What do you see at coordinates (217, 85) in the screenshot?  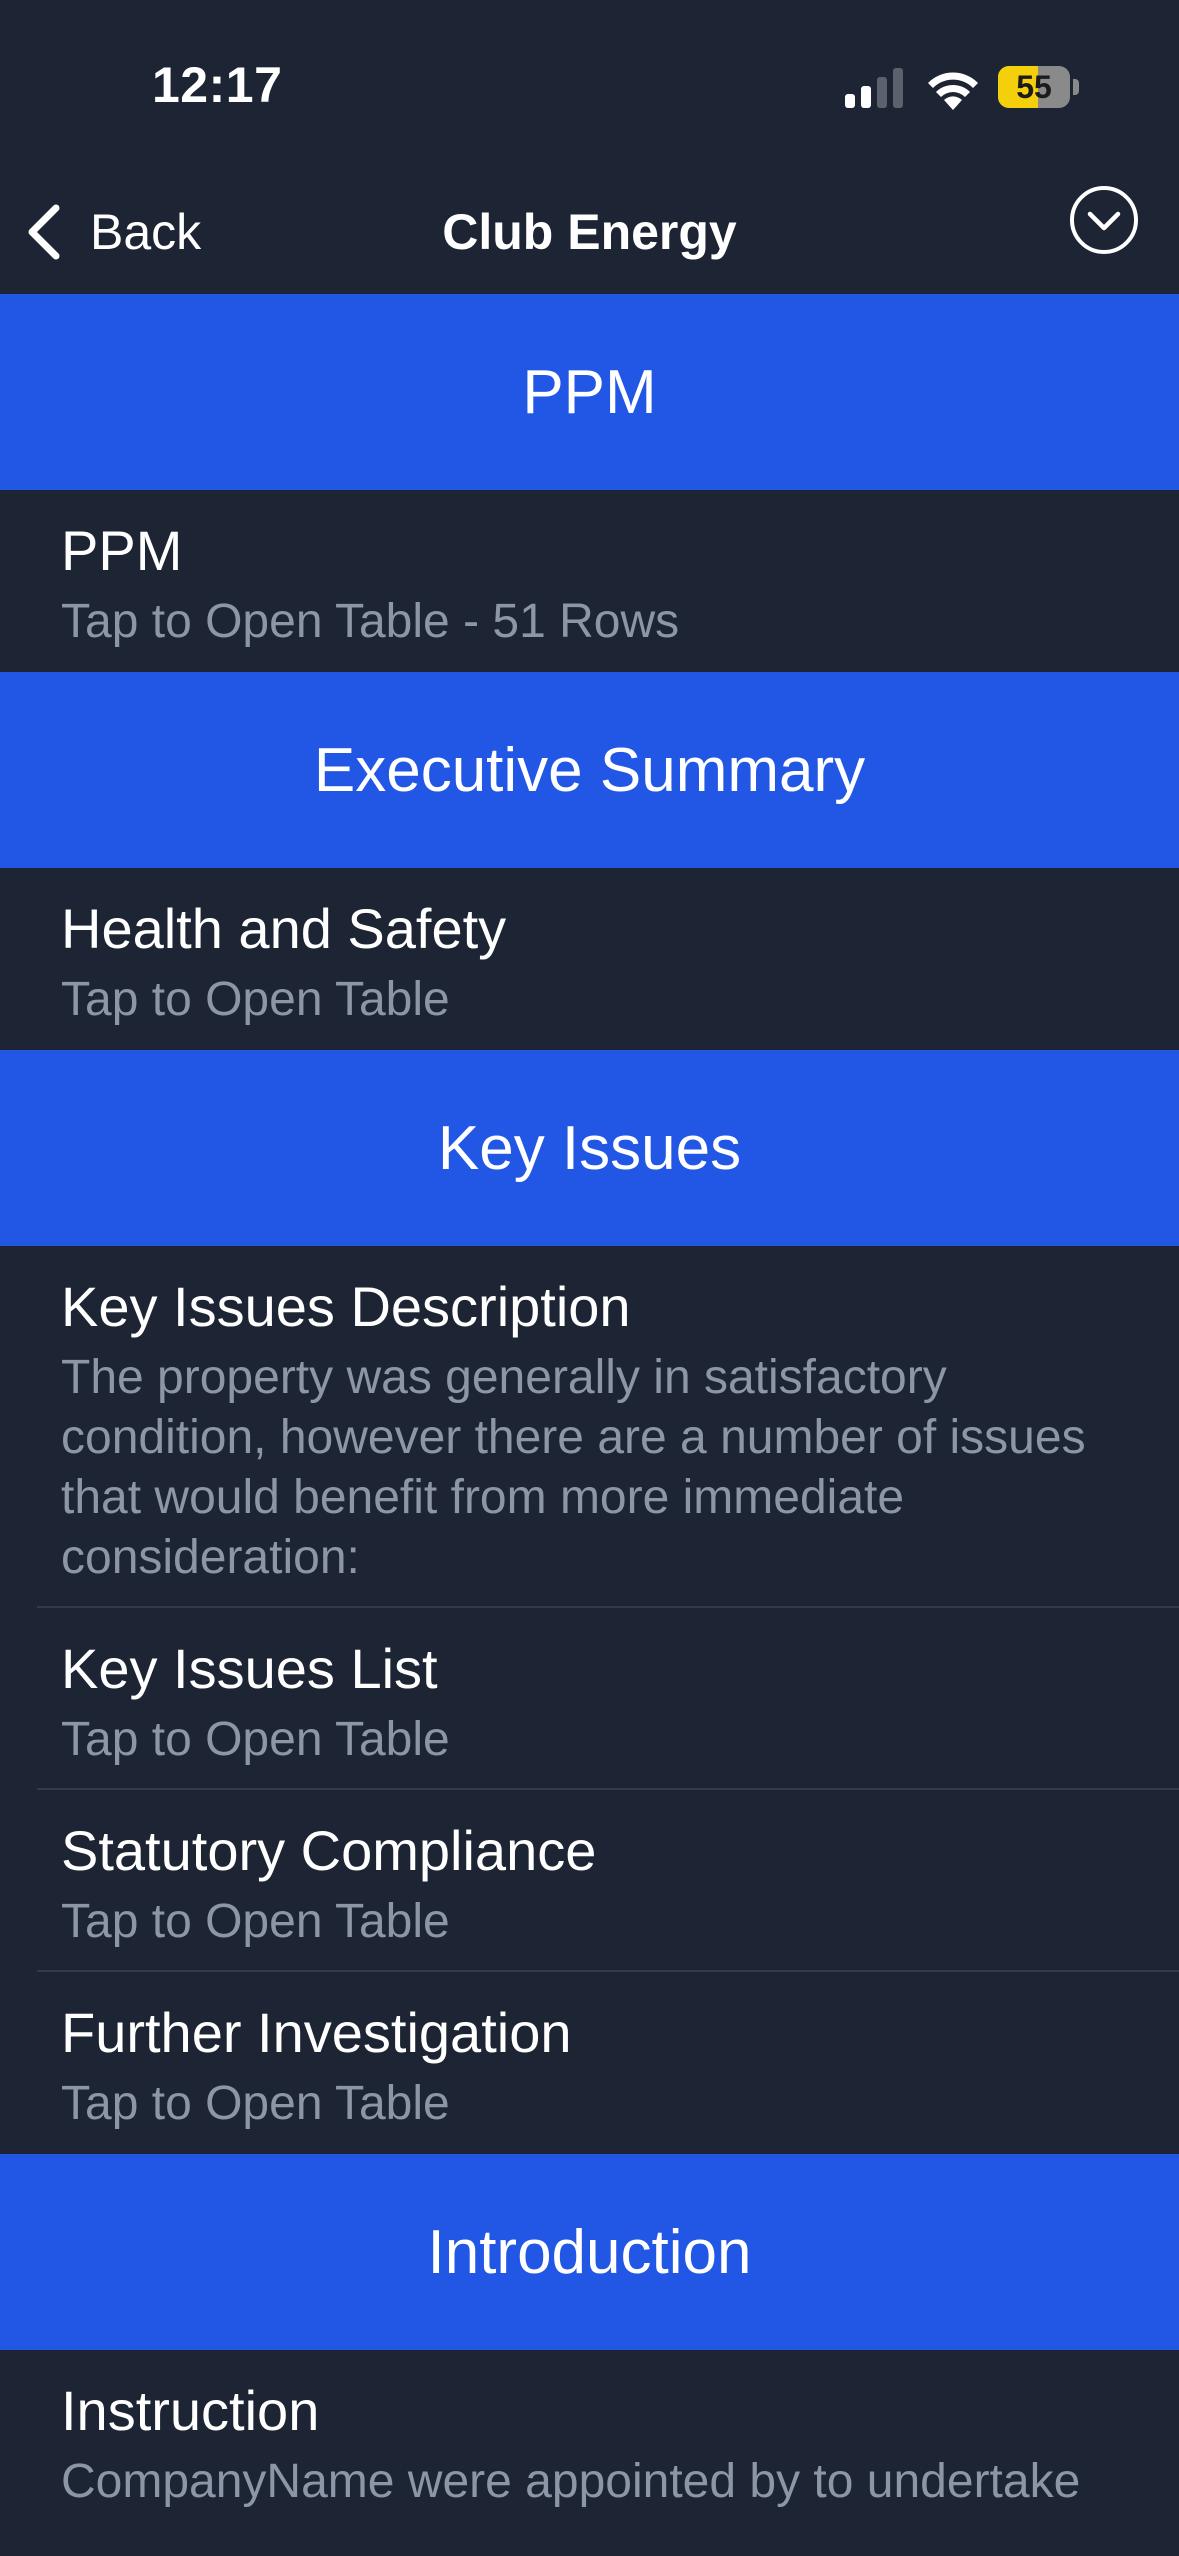 I see `status-time: 12:17` at bounding box center [217, 85].